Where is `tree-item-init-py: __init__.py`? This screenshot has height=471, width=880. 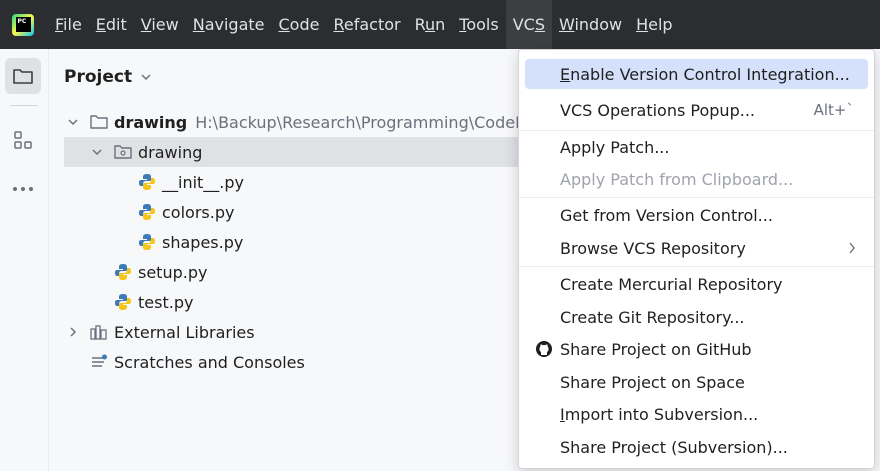
tree-item-init-py: __init__.py is located at coordinates (191, 182).